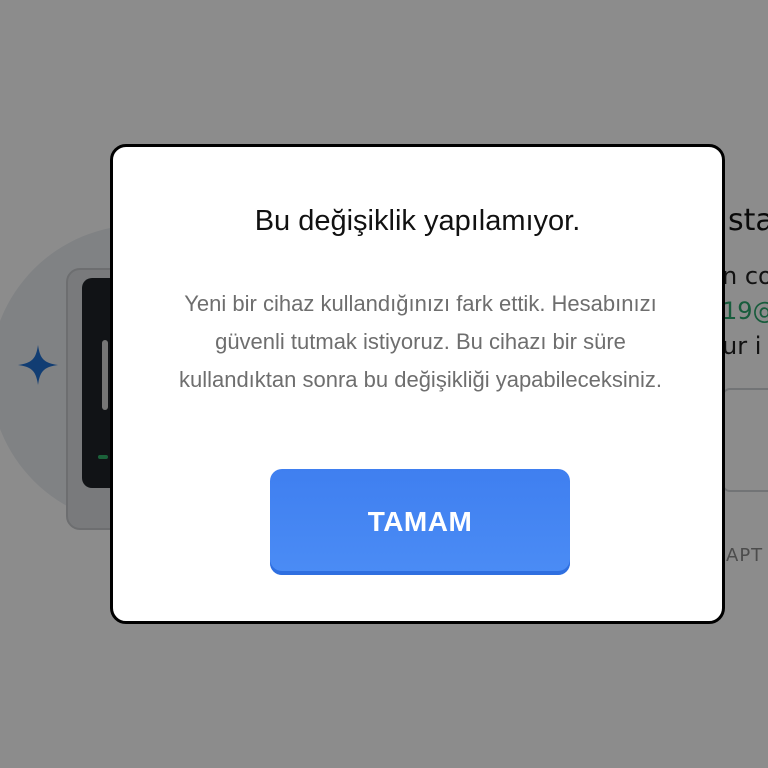 The height and width of the screenshot is (768, 768). I want to click on dialog-title: Bu değişiklik yapılamıyor., so click(417, 221).